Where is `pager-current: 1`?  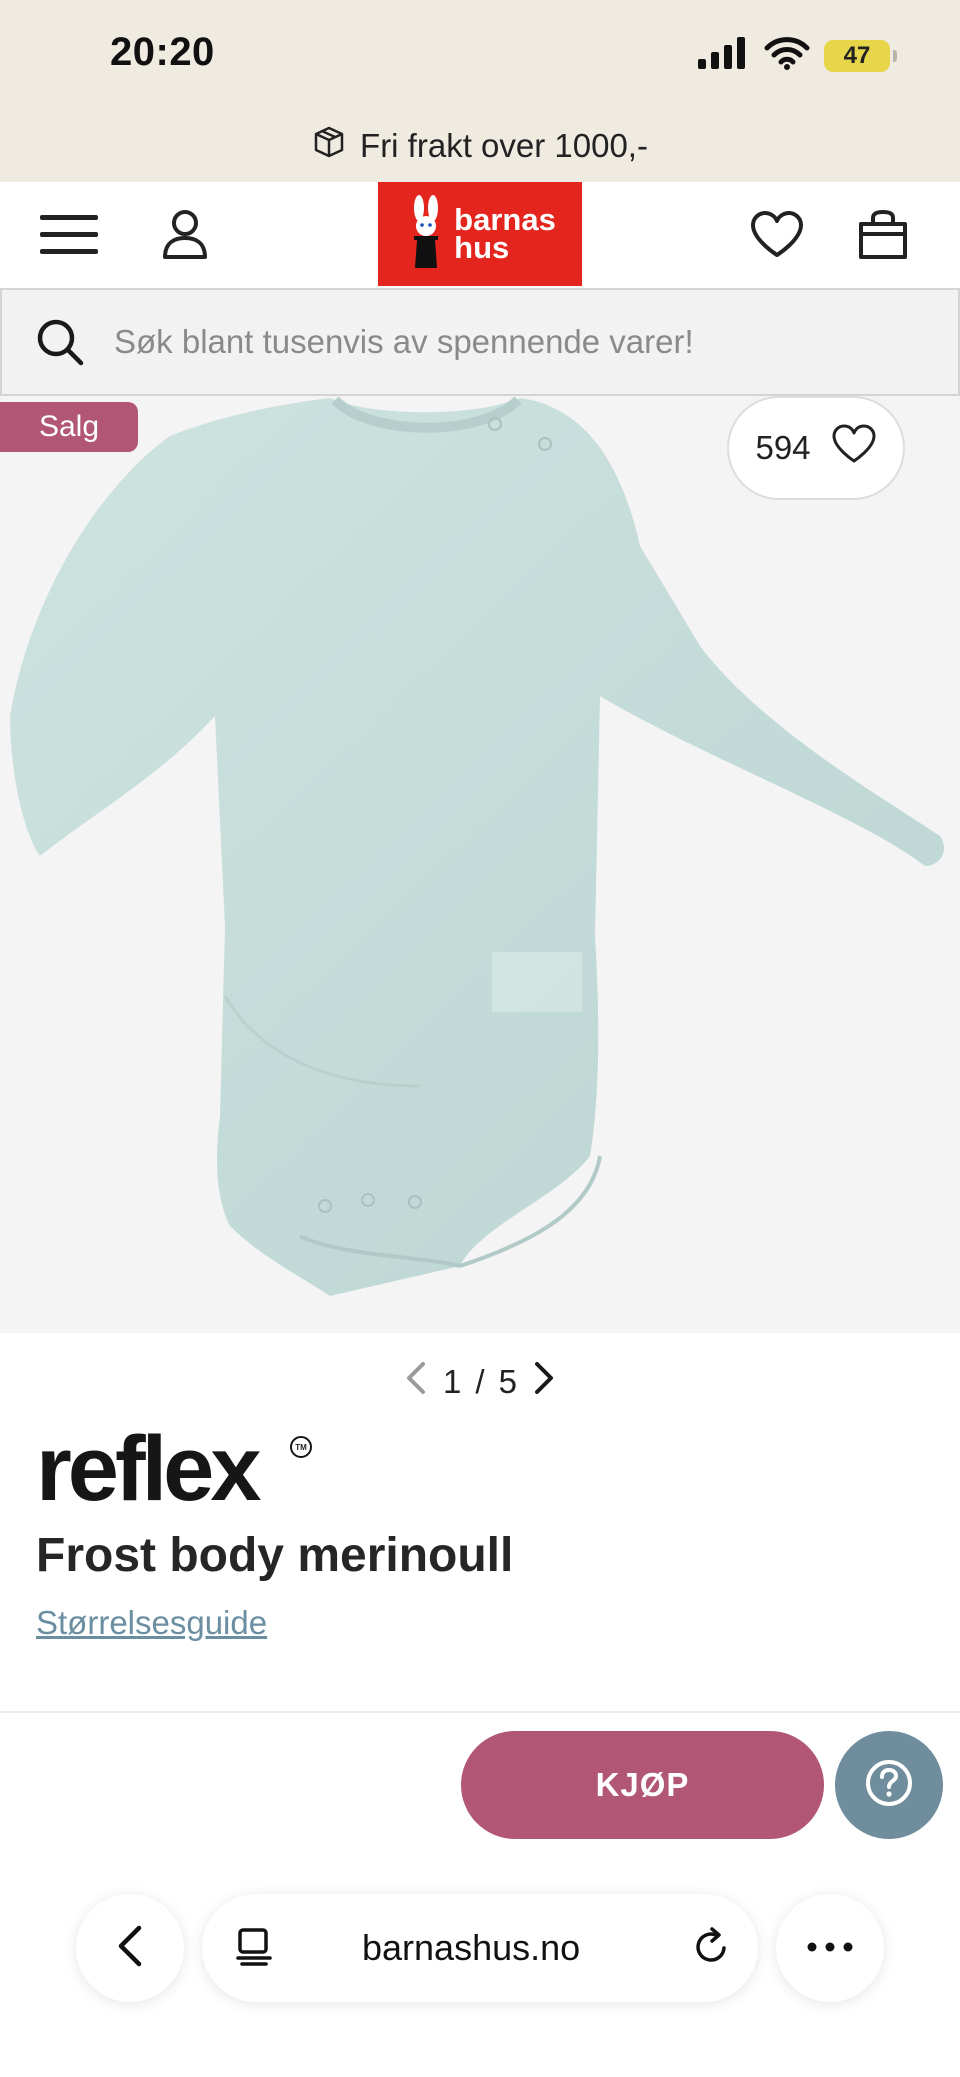 pager-current: 1 is located at coordinates (452, 1381).